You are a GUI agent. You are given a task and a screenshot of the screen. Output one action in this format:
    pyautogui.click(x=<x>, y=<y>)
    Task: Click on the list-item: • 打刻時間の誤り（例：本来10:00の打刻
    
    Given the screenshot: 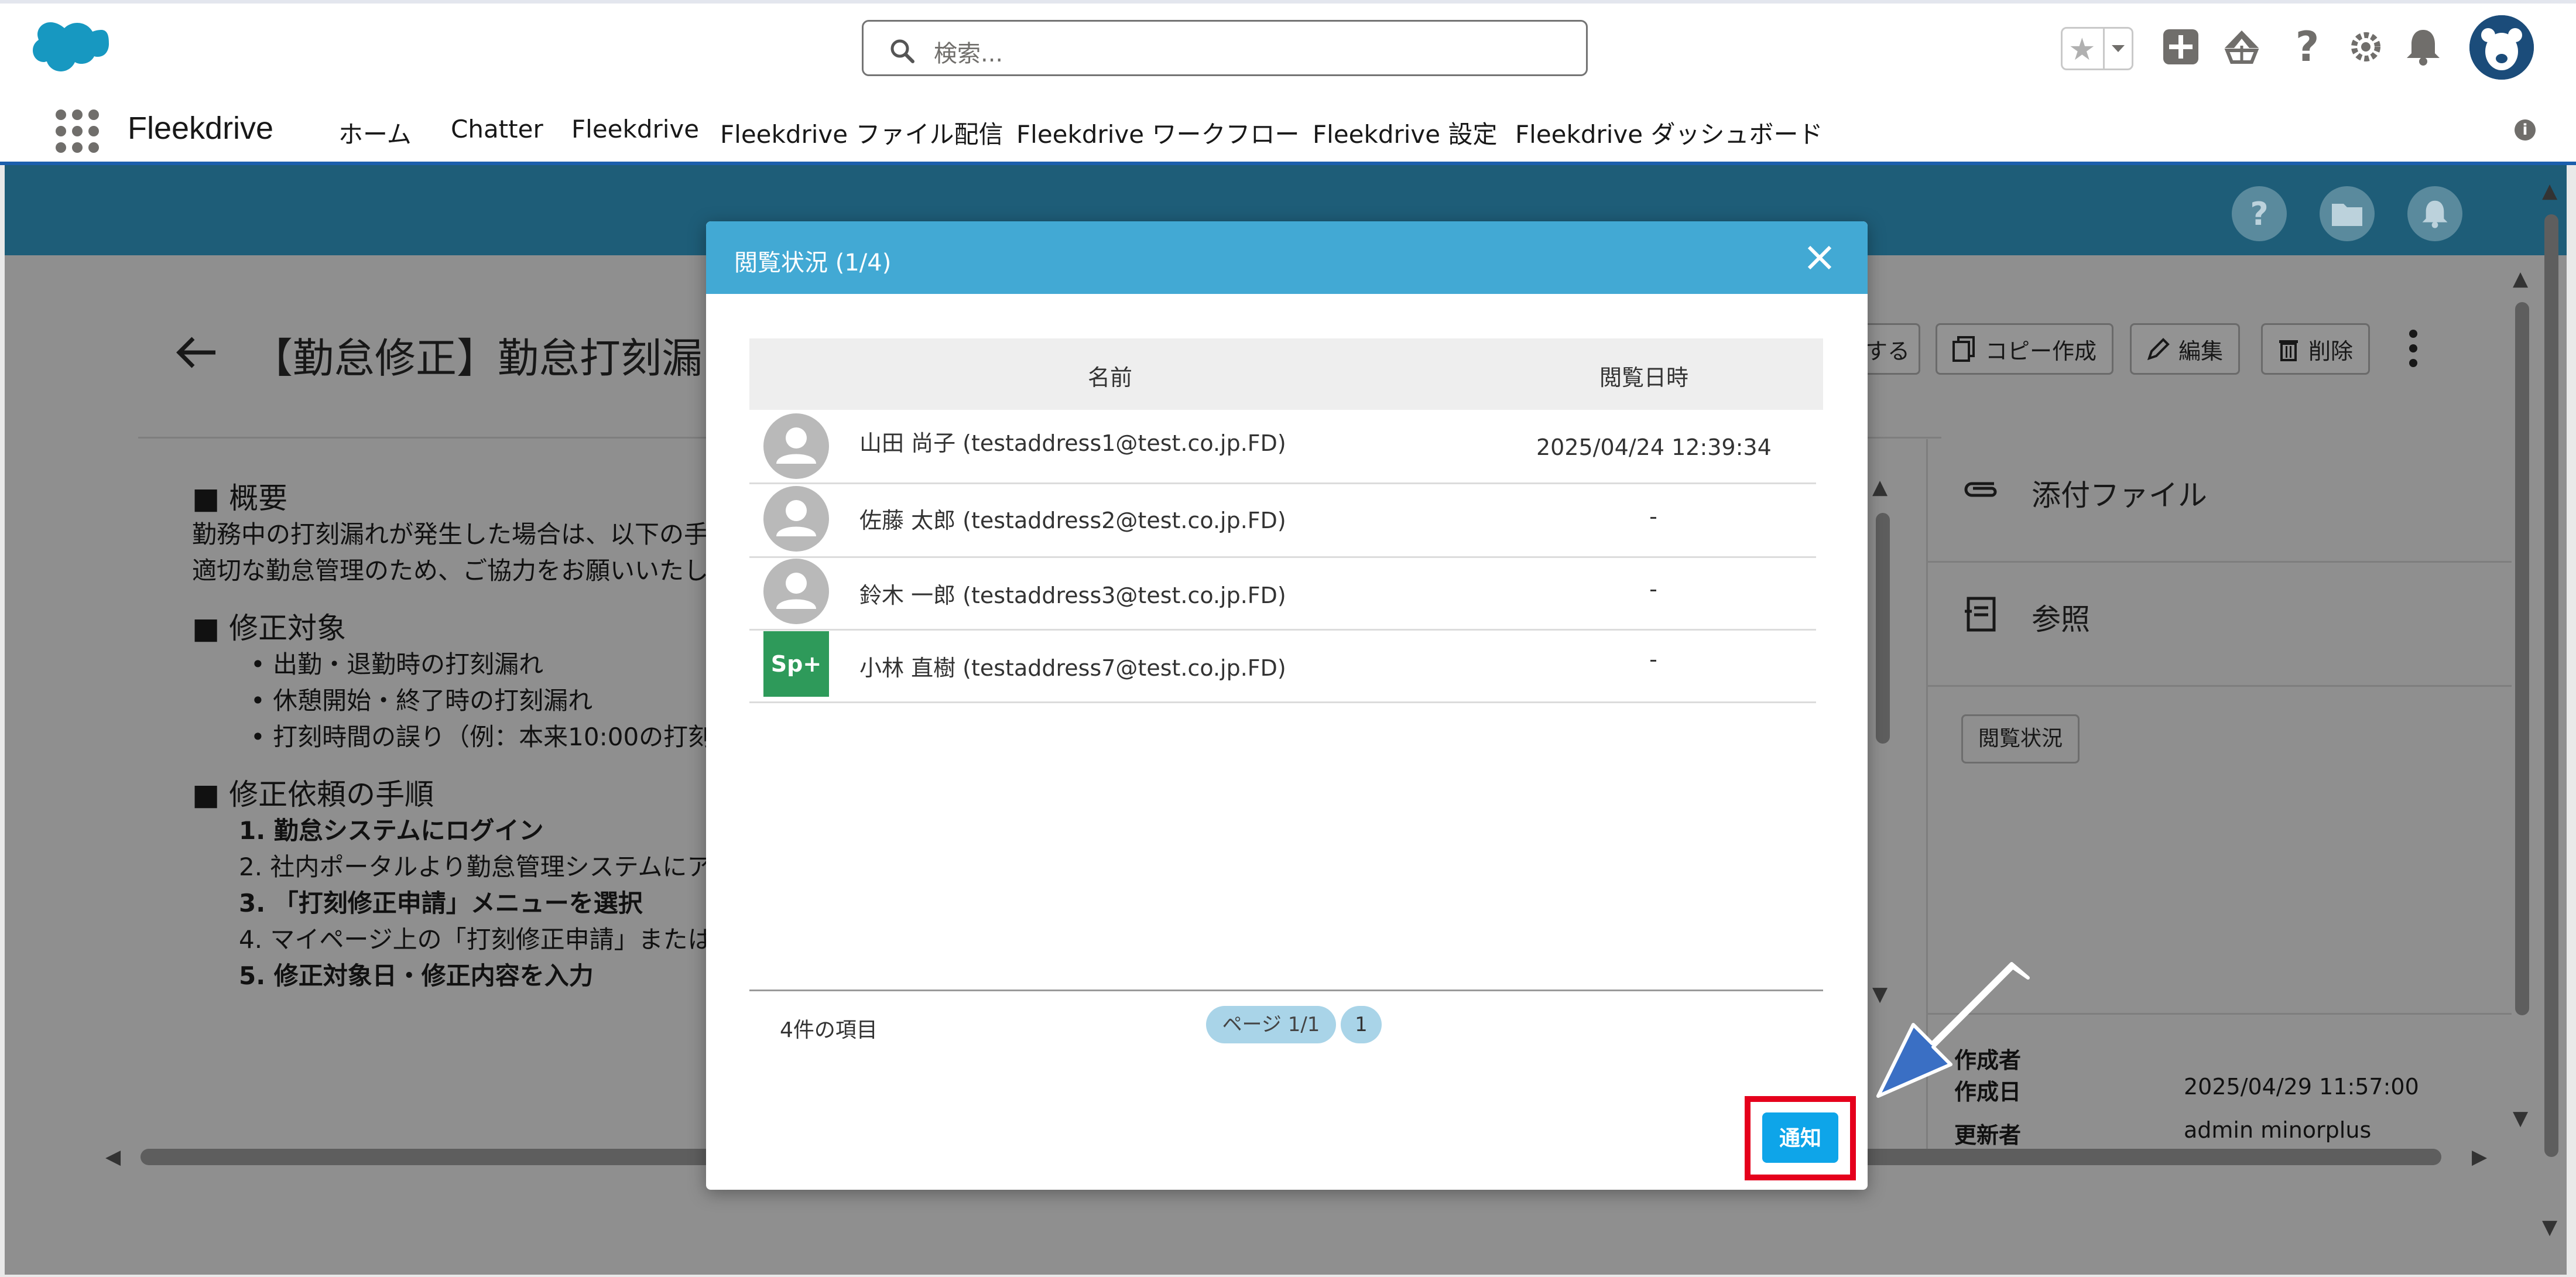 What is the action you would take?
    pyautogui.click(x=482, y=737)
    